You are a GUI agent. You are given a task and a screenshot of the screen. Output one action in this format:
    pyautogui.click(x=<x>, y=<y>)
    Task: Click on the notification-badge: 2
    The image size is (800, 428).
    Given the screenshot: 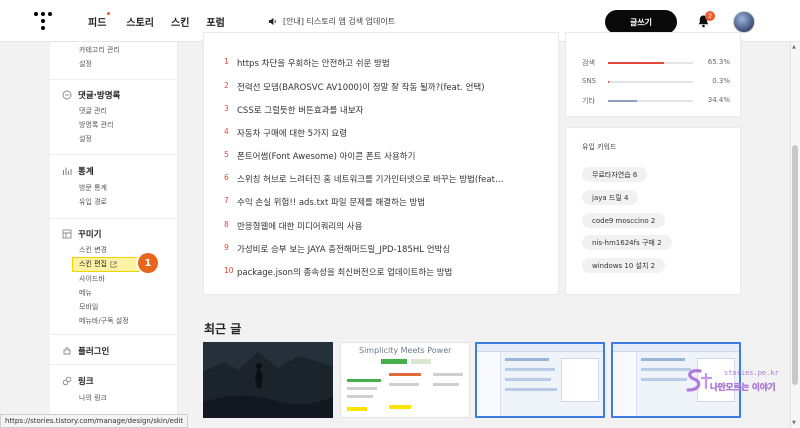 What is the action you would take?
    pyautogui.click(x=710, y=16)
    